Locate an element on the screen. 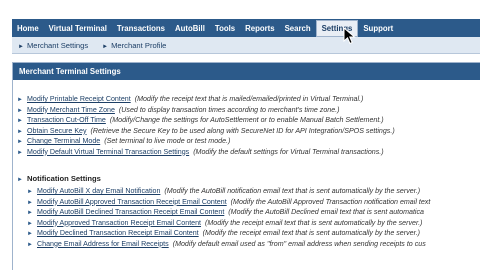 This screenshot has width=480, height=270. setting-link: Obtain Secure Key is located at coordinates (57, 131).